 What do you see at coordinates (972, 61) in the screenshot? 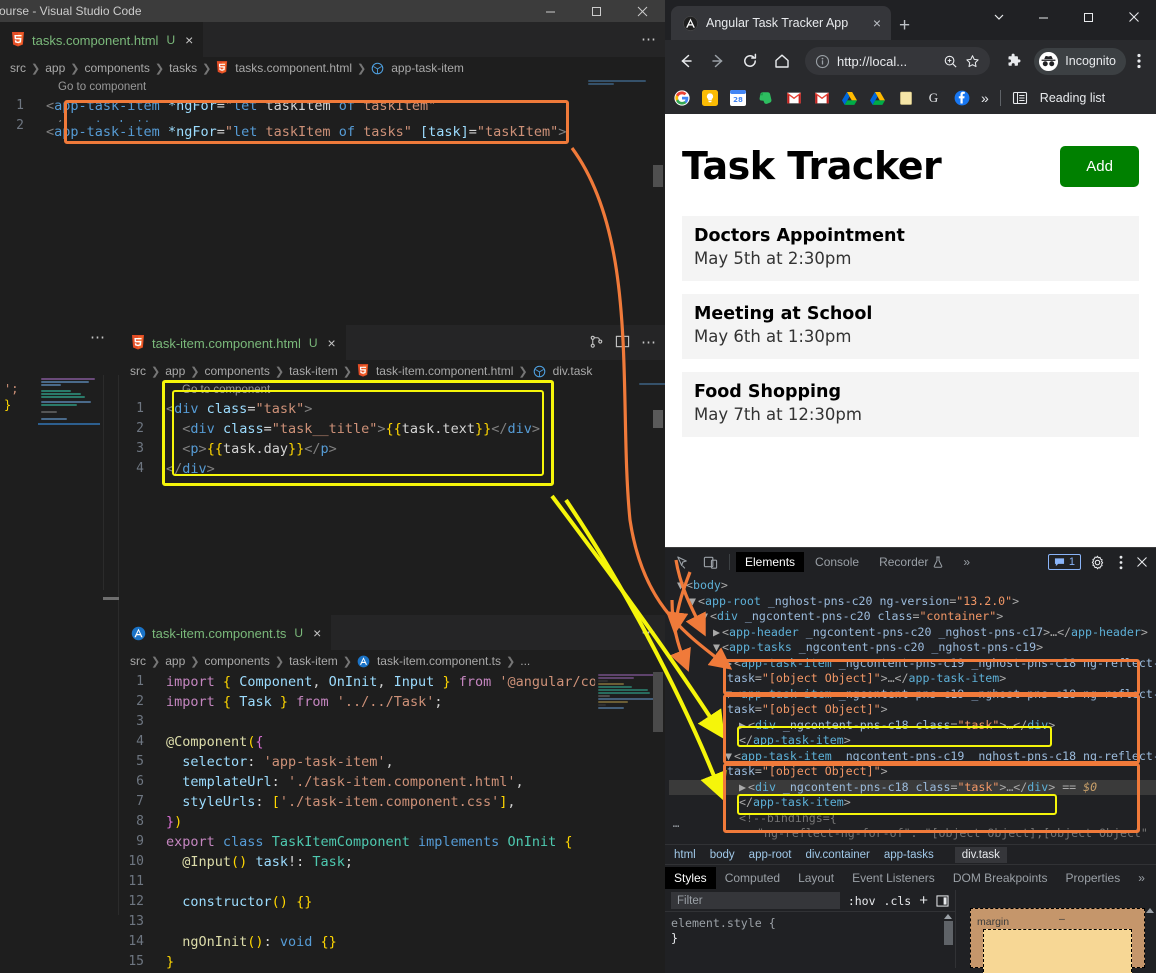
I see `star-icon` at bounding box center [972, 61].